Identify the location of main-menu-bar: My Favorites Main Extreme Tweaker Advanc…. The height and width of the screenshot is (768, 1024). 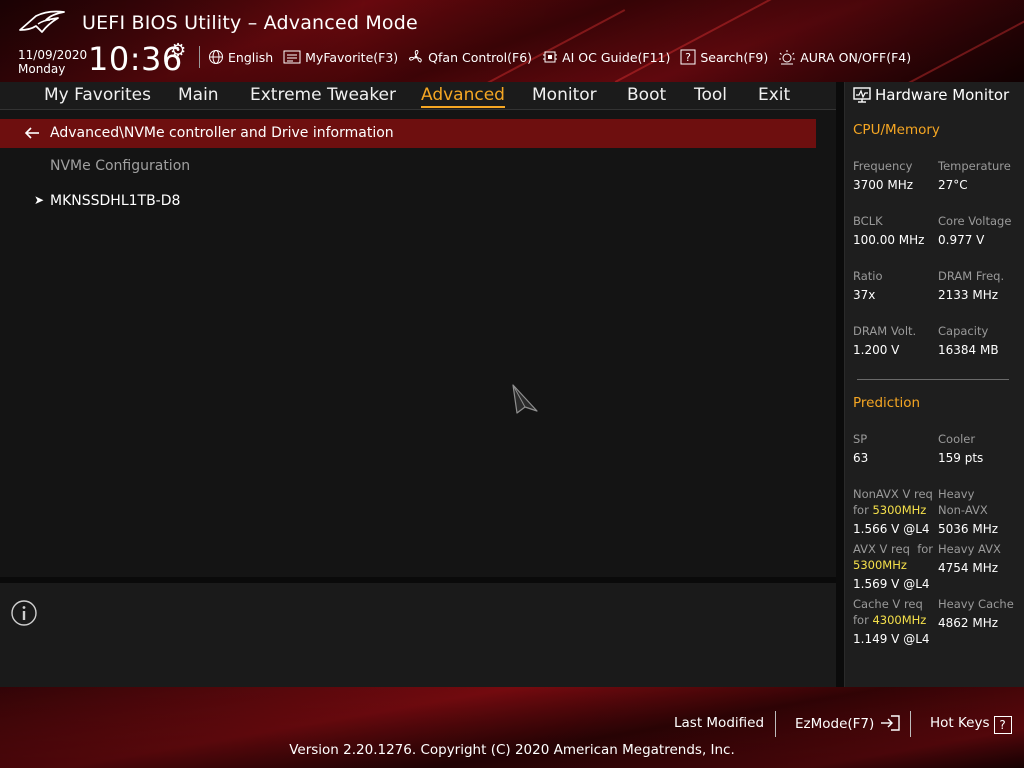
(418, 96).